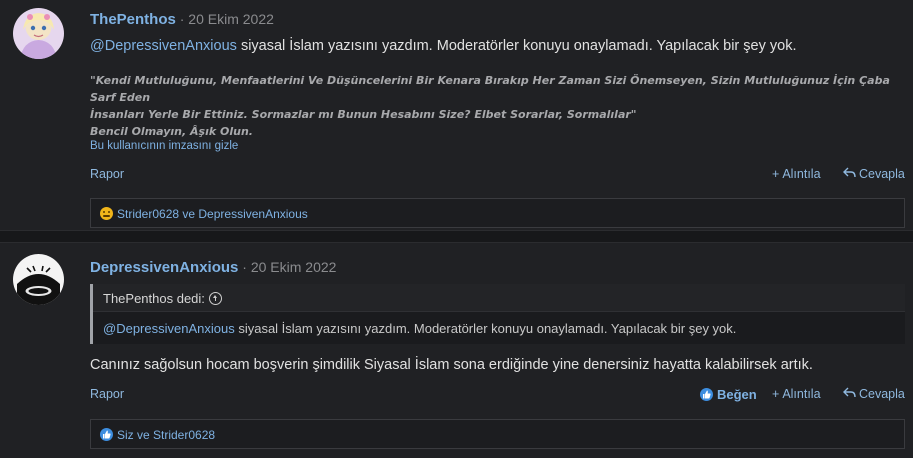 This screenshot has height=458, width=913. I want to click on like-label: Beğen, so click(737, 394).